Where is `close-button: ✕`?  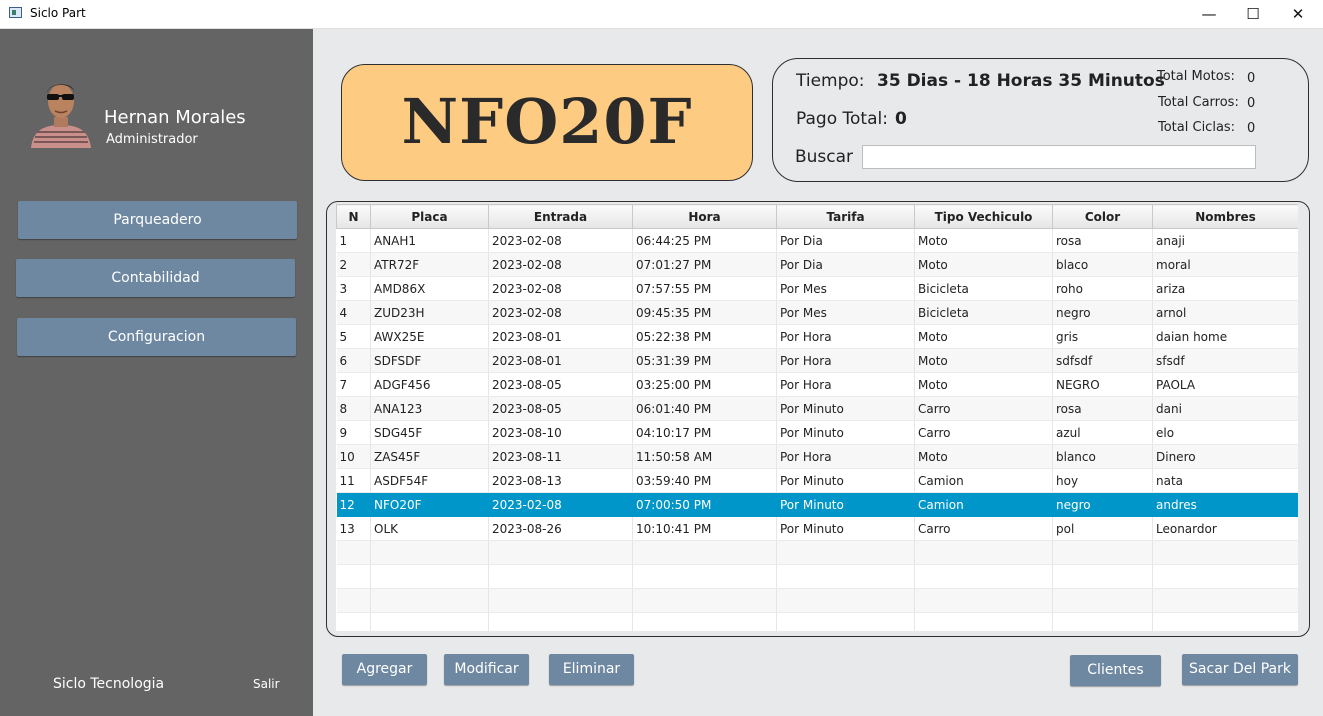
close-button: ✕ is located at coordinates (1298, 14).